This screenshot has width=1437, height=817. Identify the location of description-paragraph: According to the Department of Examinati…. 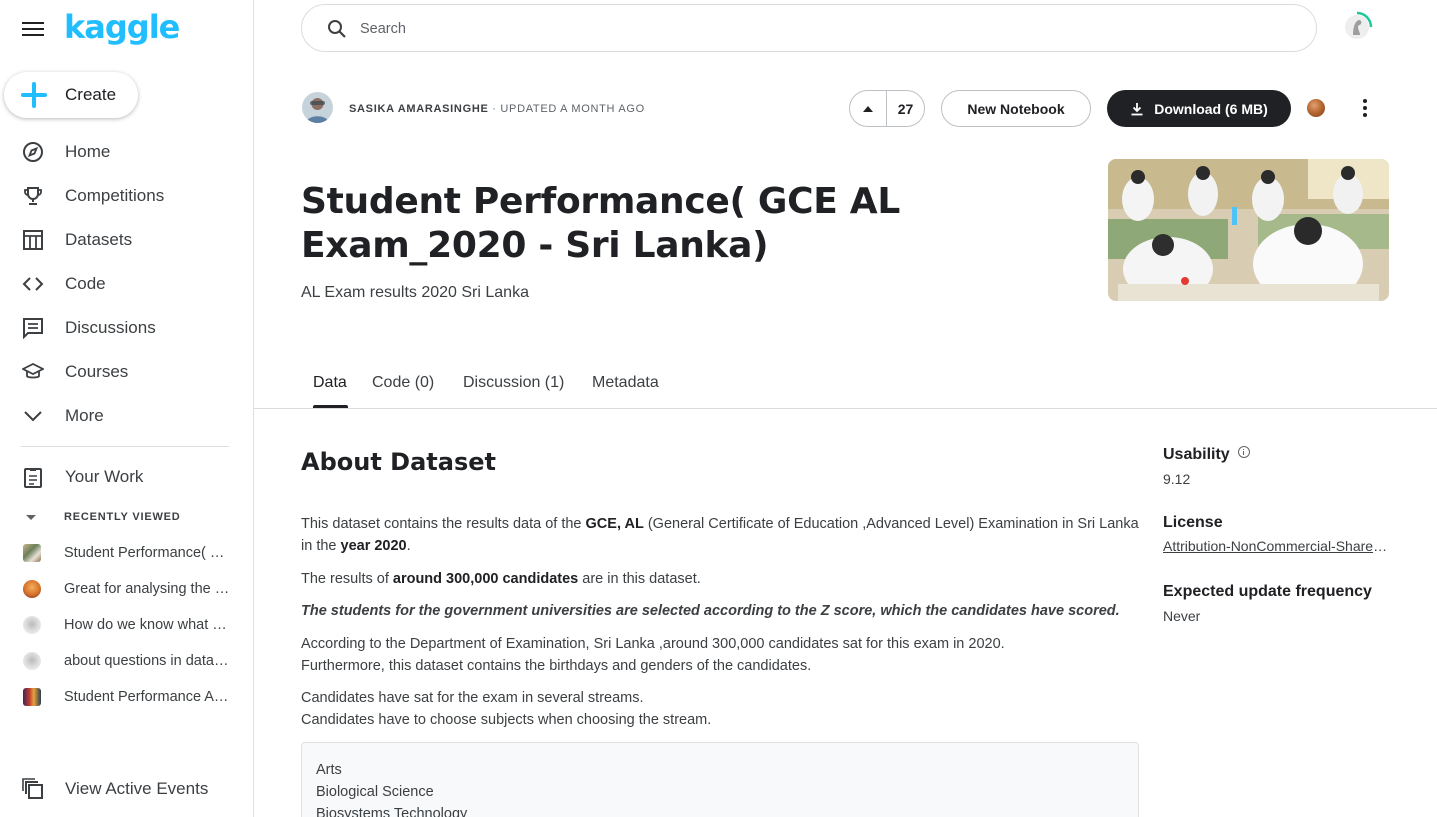
(653, 655).